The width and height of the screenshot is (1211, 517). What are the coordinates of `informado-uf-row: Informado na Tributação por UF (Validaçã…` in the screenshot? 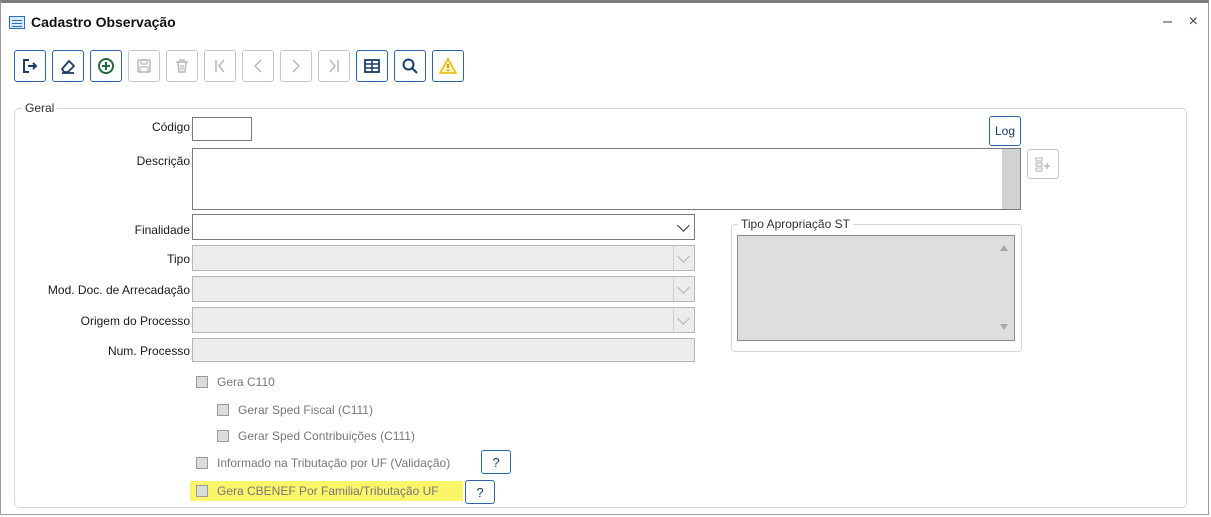 It's located at (323, 463).